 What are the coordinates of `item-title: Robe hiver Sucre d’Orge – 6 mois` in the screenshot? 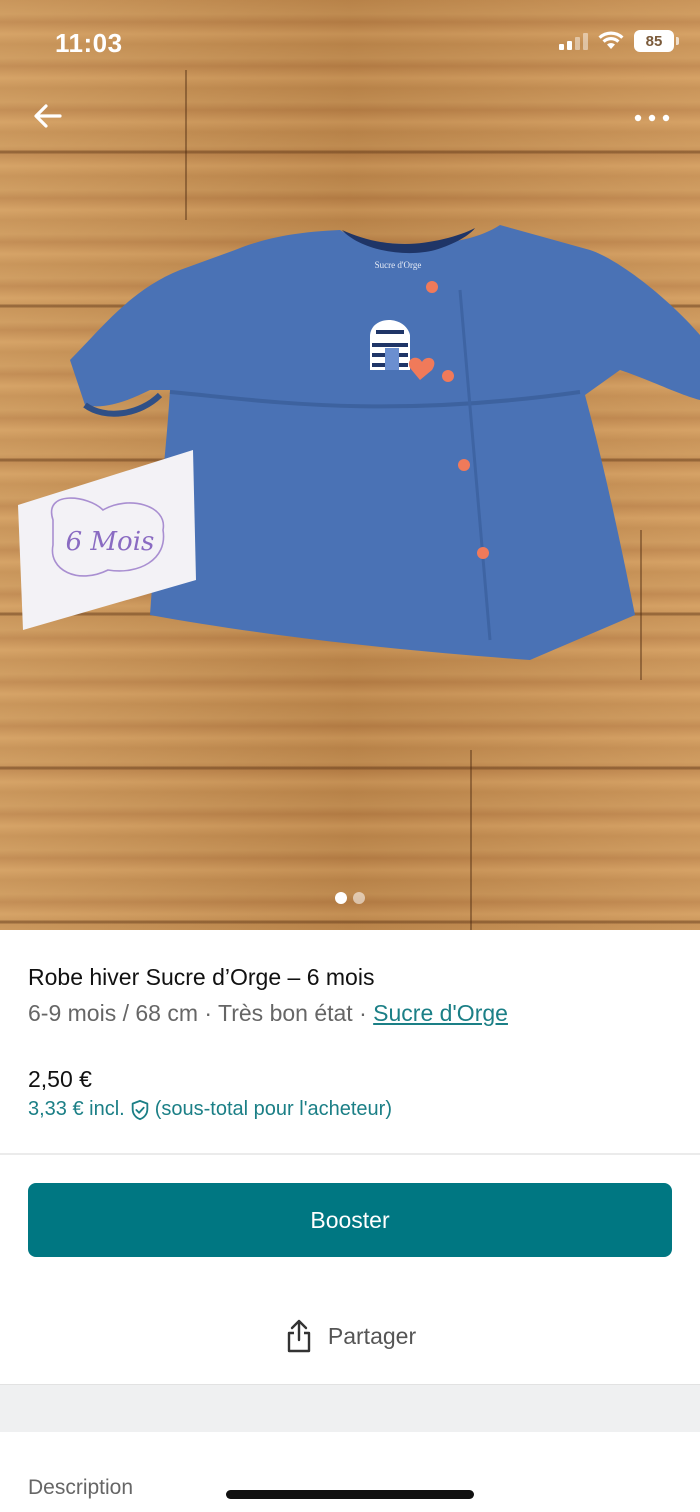 It's located at (201, 977).